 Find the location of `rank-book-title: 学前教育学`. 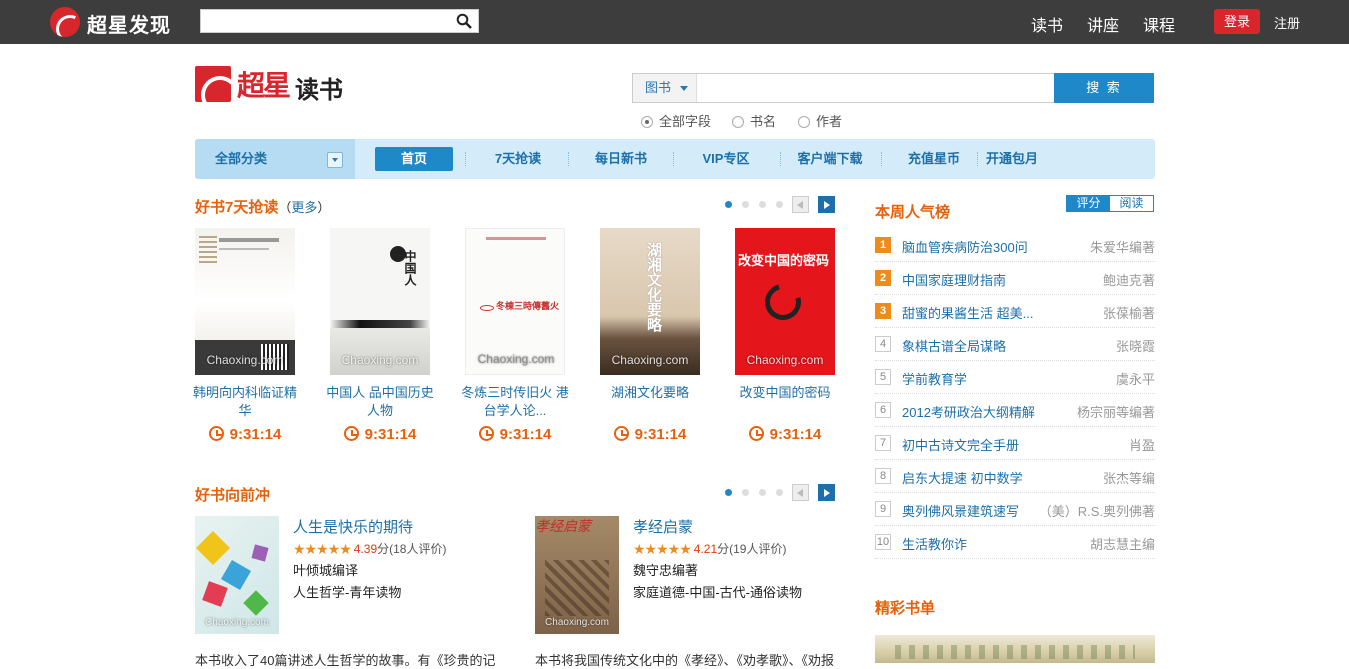

rank-book-title: 学前教育学 is located at coordinates (934, 378).